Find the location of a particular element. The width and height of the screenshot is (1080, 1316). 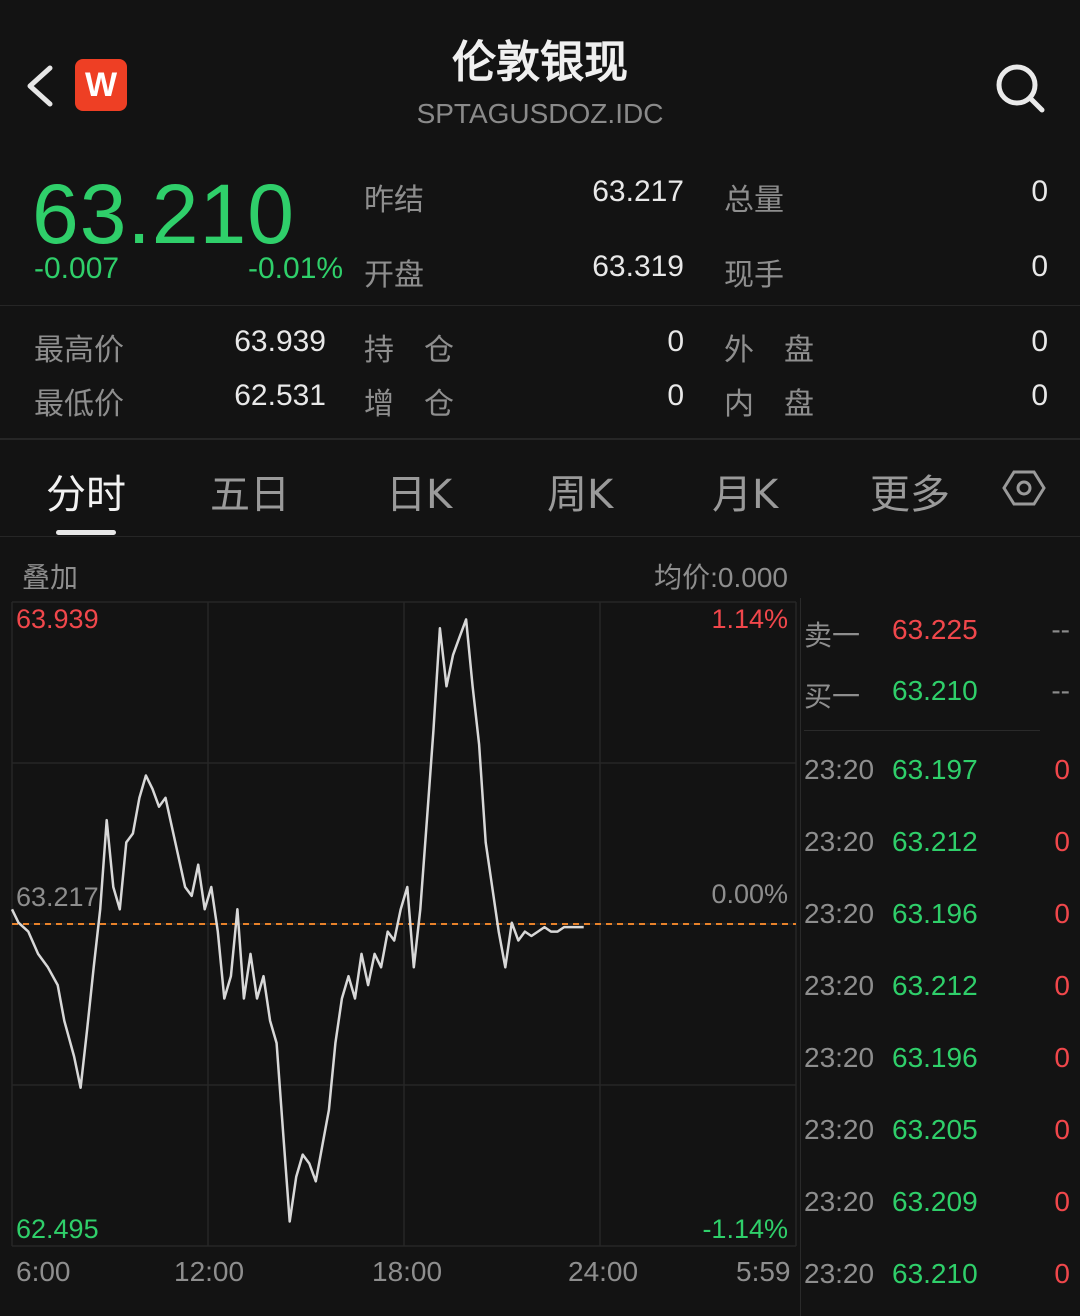

current-hand-label: 现手 is located at coordinates (754, 275).